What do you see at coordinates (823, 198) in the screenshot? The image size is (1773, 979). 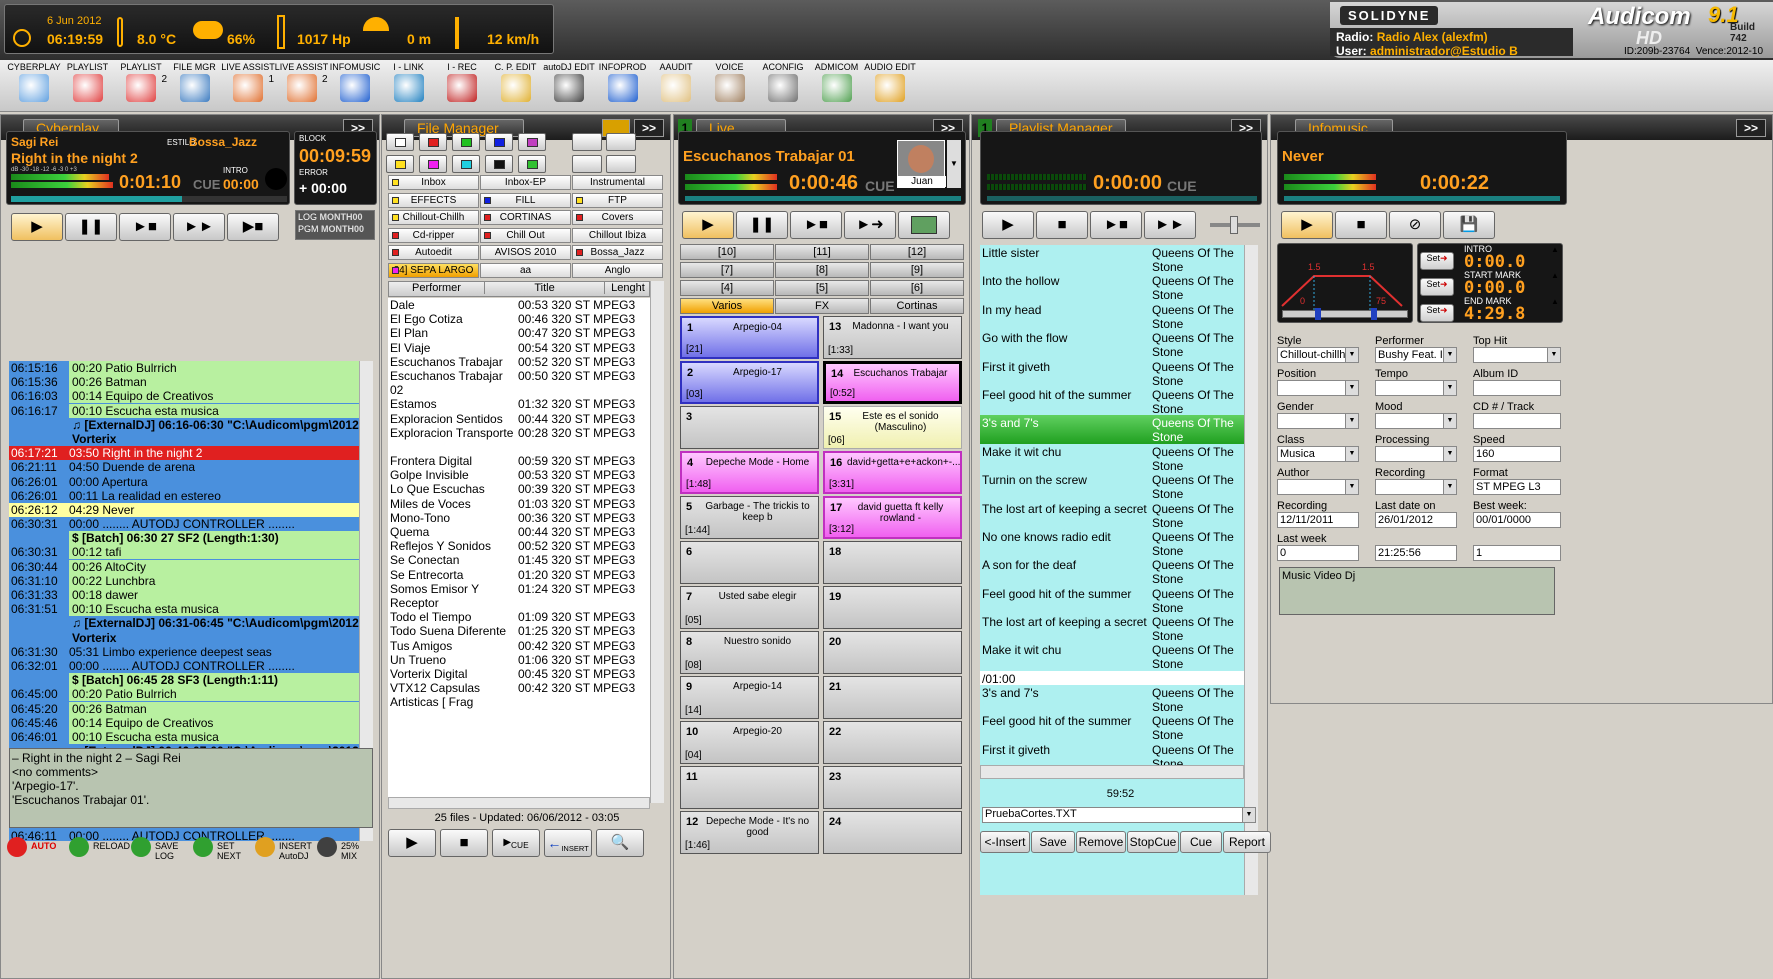 I see `la-progress` at bounding box center [823, 198].